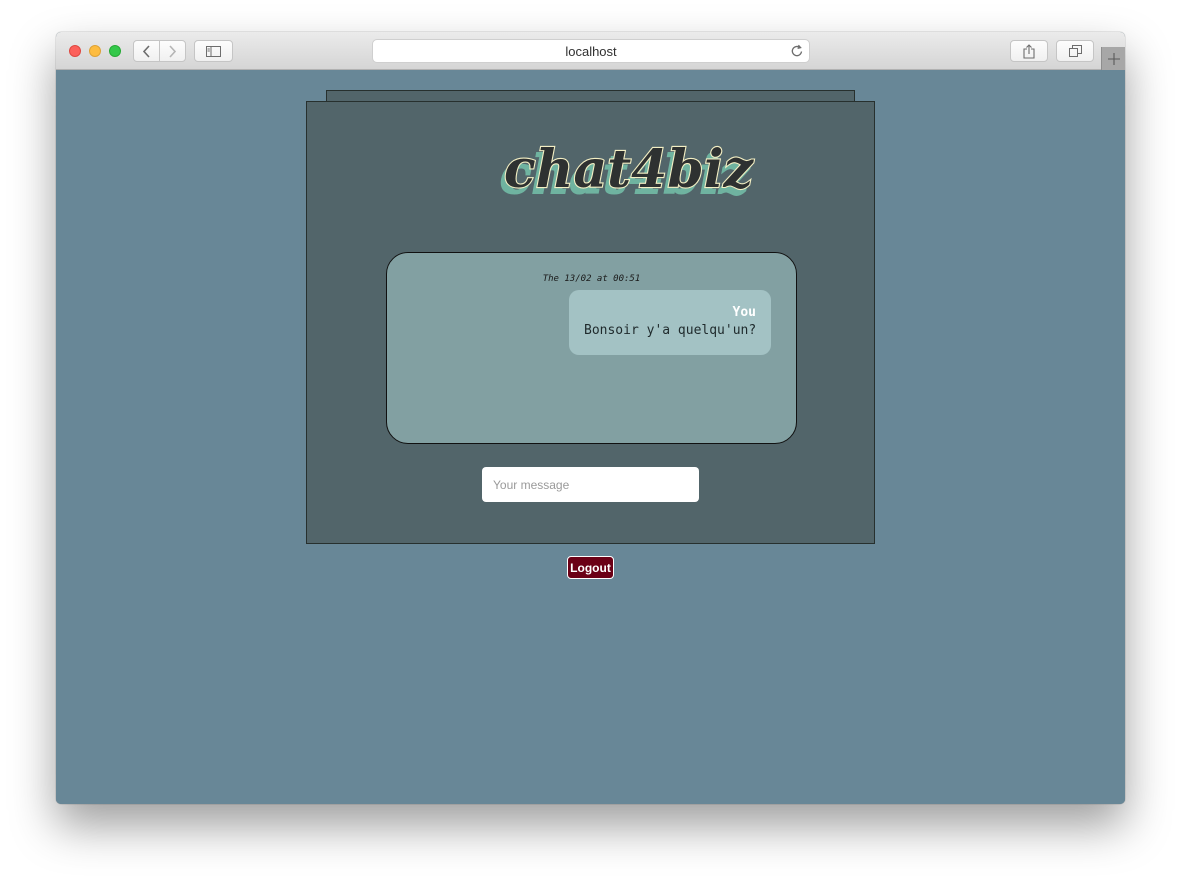 The width and height of the screenshot is (1181, 885). Describe the element at coordinates (115, 51) in the screenshot. I see `zoom-window-button` at that location.